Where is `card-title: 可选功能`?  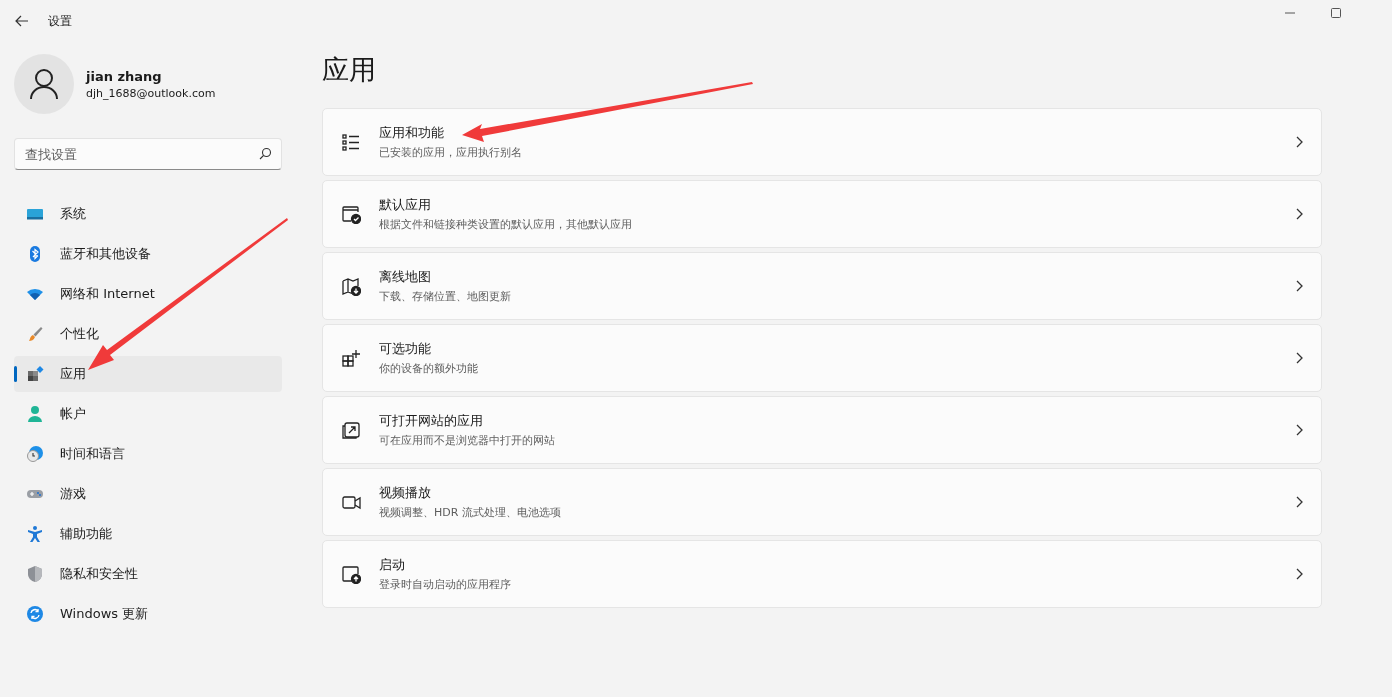
card-title: 可选功能 is located at coordinates (405, 349).